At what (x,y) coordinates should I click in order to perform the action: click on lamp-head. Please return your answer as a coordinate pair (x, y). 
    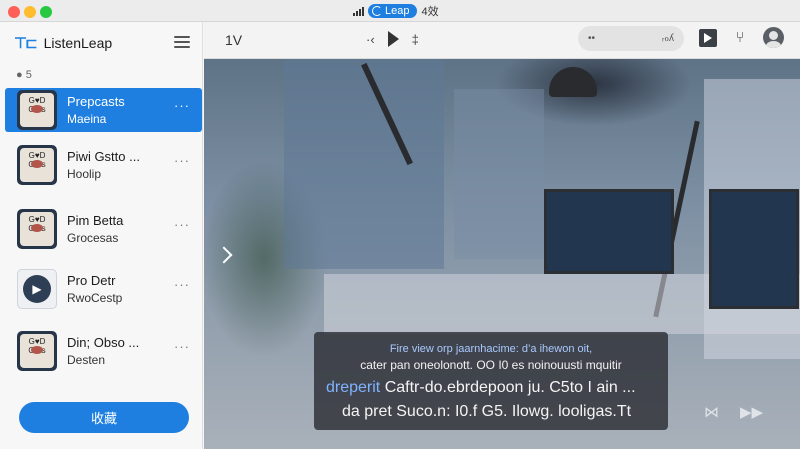
    Looking at the image, I should click on (573, 82).